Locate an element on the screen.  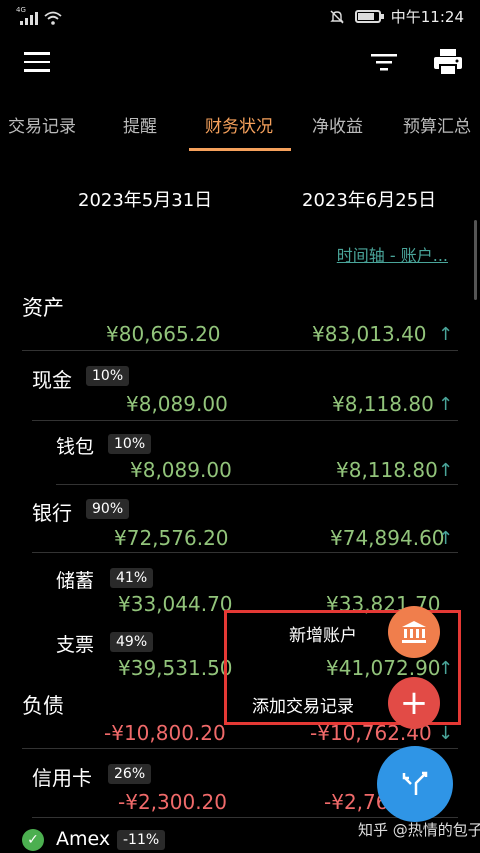
wifi-icon is located at coordinates (53, 18).